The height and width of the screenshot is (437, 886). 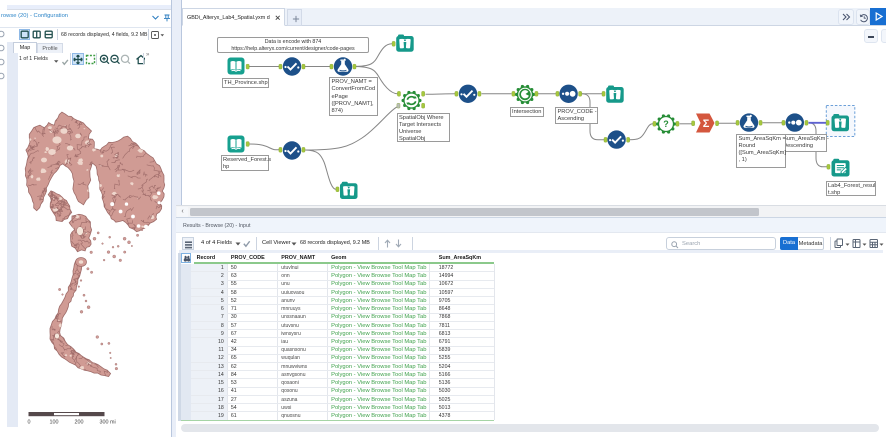 What do you see at coordinates (29, 423) in the screenshot?
I see `svg-text: 0` at bounding box center [29, 423].